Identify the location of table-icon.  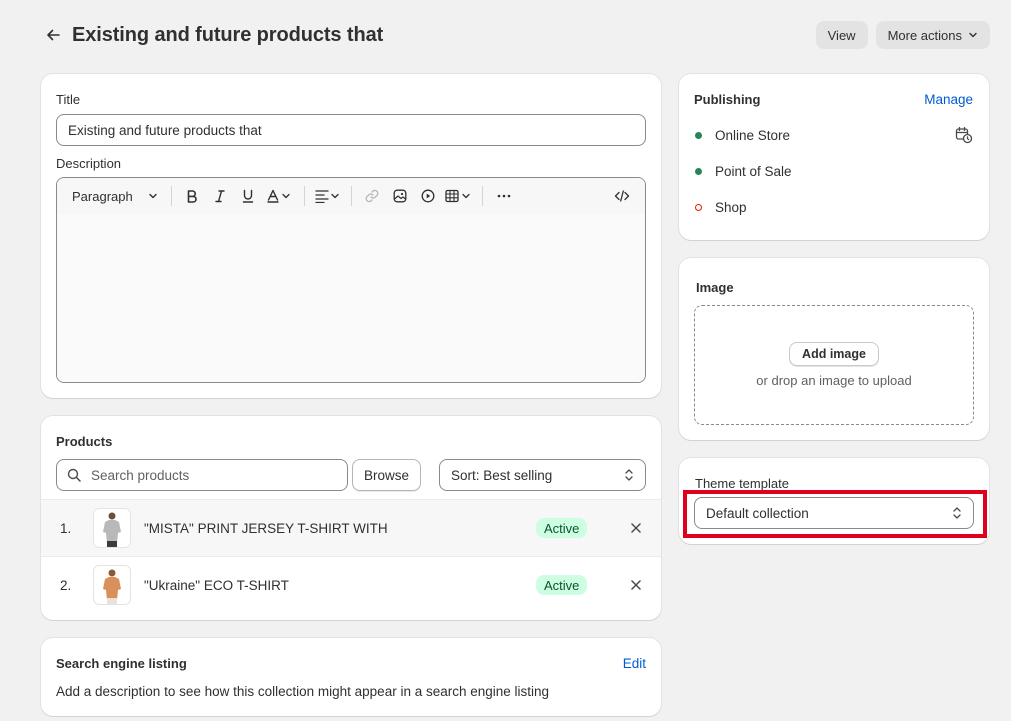
(459, 196).